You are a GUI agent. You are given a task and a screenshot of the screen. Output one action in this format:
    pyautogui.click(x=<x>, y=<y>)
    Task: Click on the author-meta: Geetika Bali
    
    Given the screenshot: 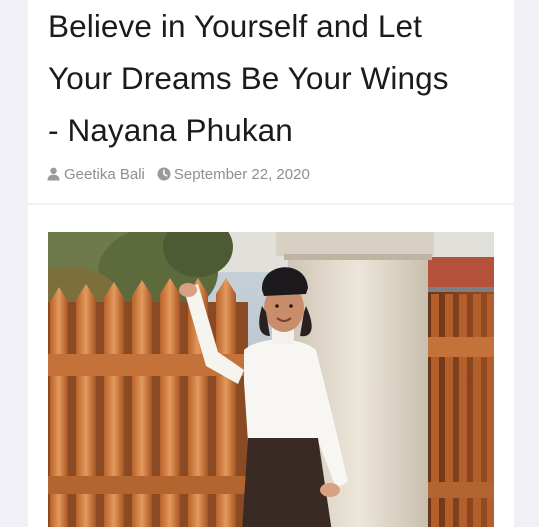 What is the action you would take?
    pyautogui.click(x=96, y=174)
    